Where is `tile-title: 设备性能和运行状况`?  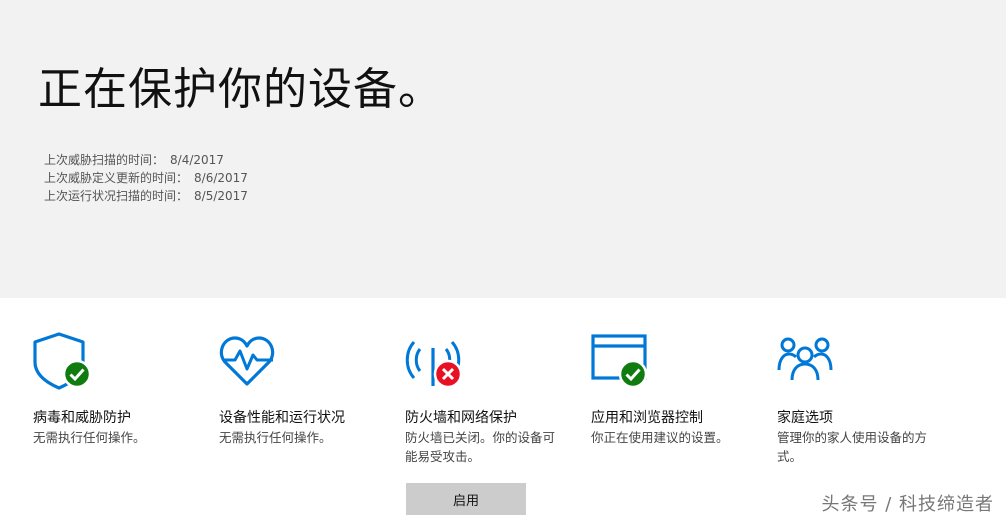 tile-title: 设备性能和运行状况 is located at coordinates (282, 418).